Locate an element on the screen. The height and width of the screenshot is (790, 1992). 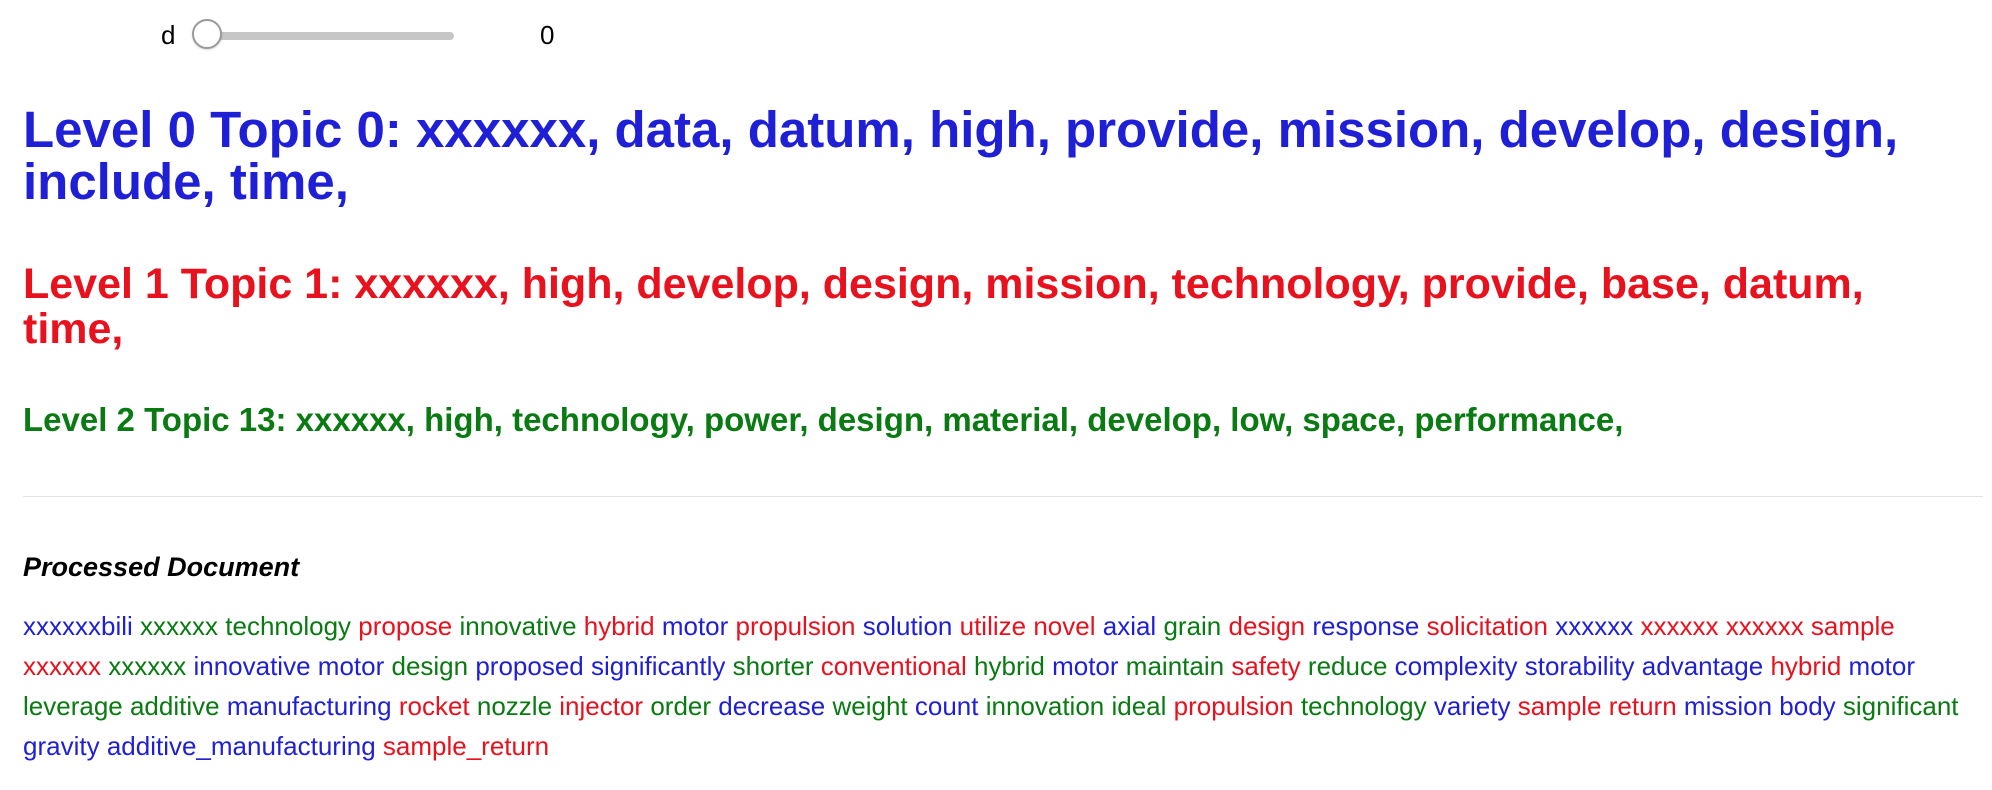
document-word: maintain is located at coordinates (1175, 666).